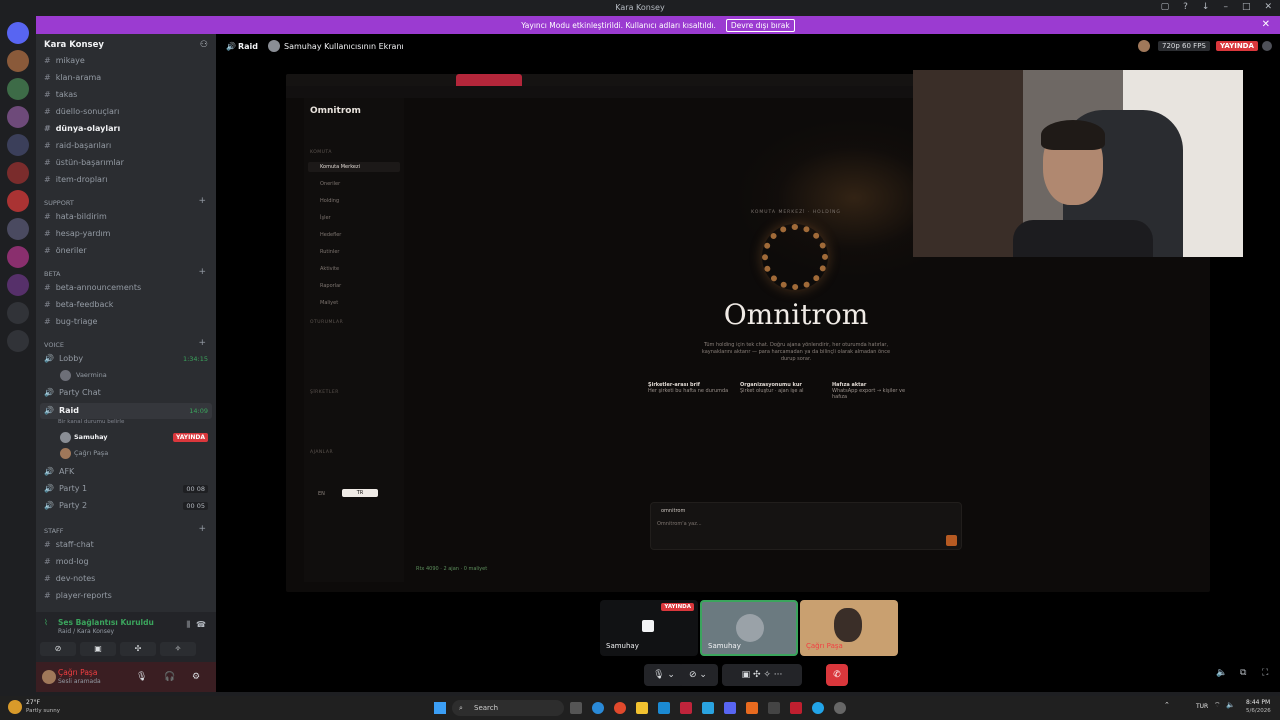 This screenshot has width=1280, height=720. What do you see at coordinates (340, 167) in the screenshot?
I see `nav-item: Komuta Merkezi` at bounding box center [340, 167].